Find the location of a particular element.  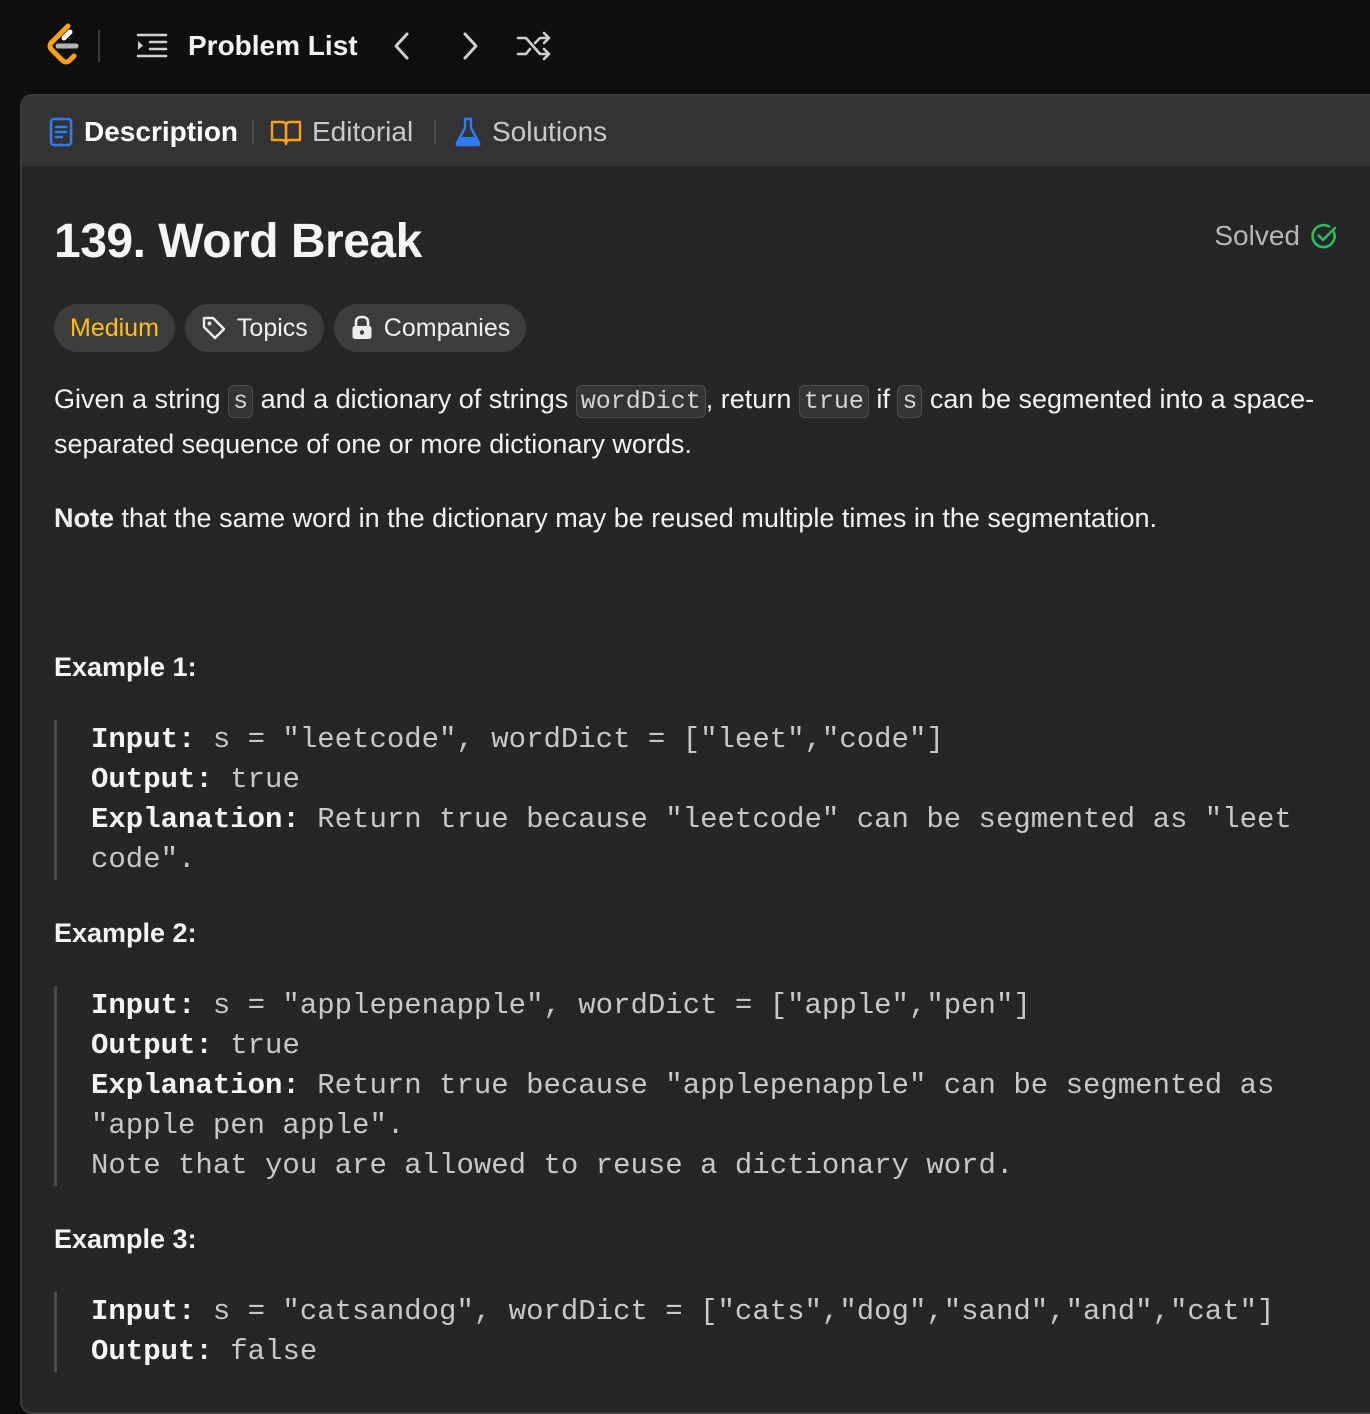

tab-solutions: Solutions is located at coordinates (530, 132).